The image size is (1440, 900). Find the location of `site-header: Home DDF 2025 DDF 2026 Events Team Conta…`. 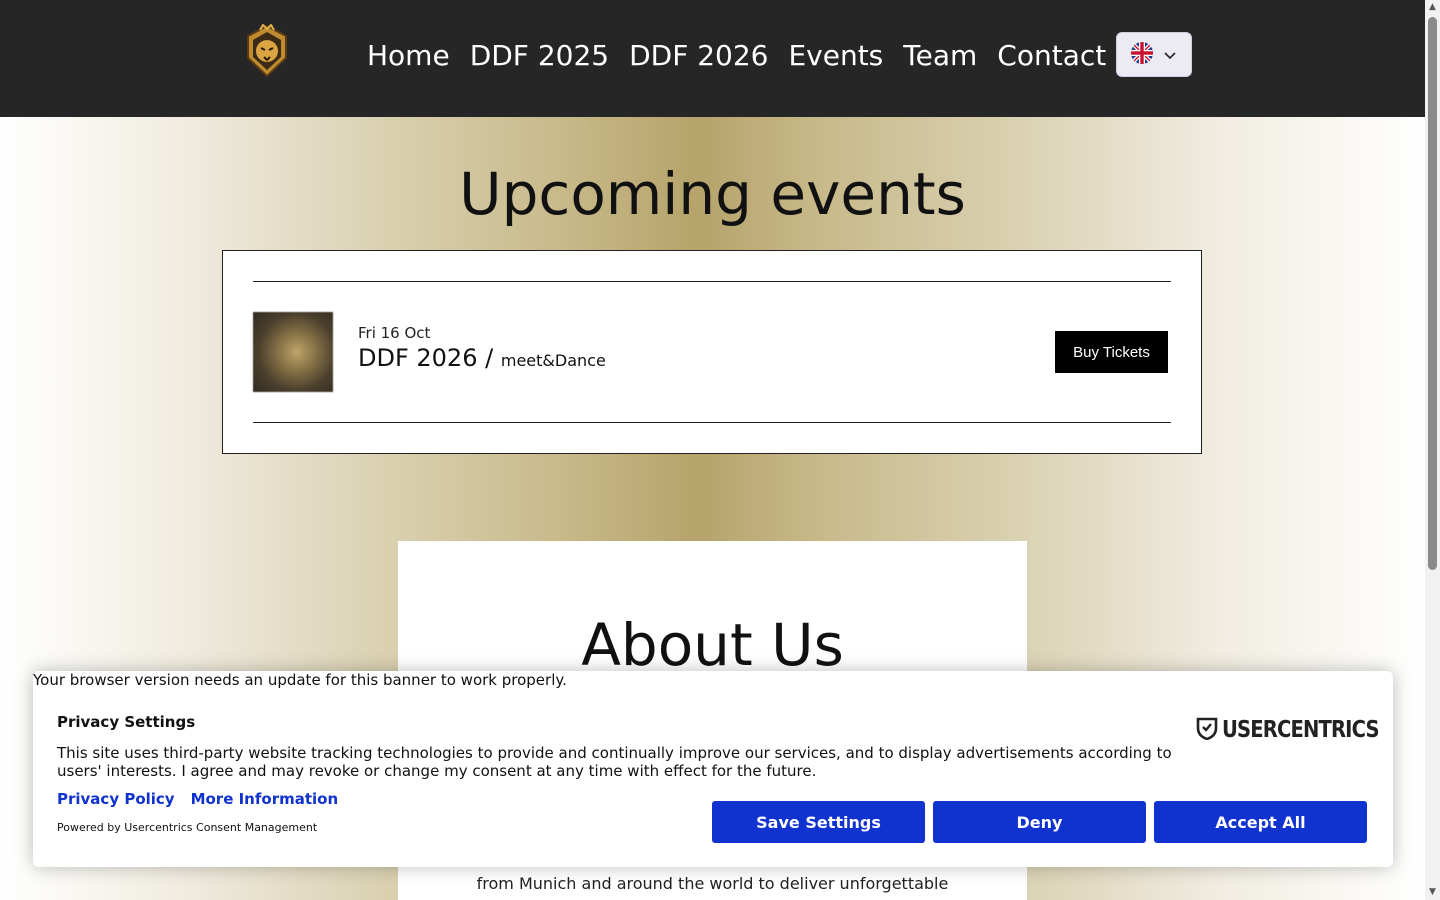

site-header: Home DDF 2025 DDF 2026 Events Team Conta… is located at coordinates (712, 58).